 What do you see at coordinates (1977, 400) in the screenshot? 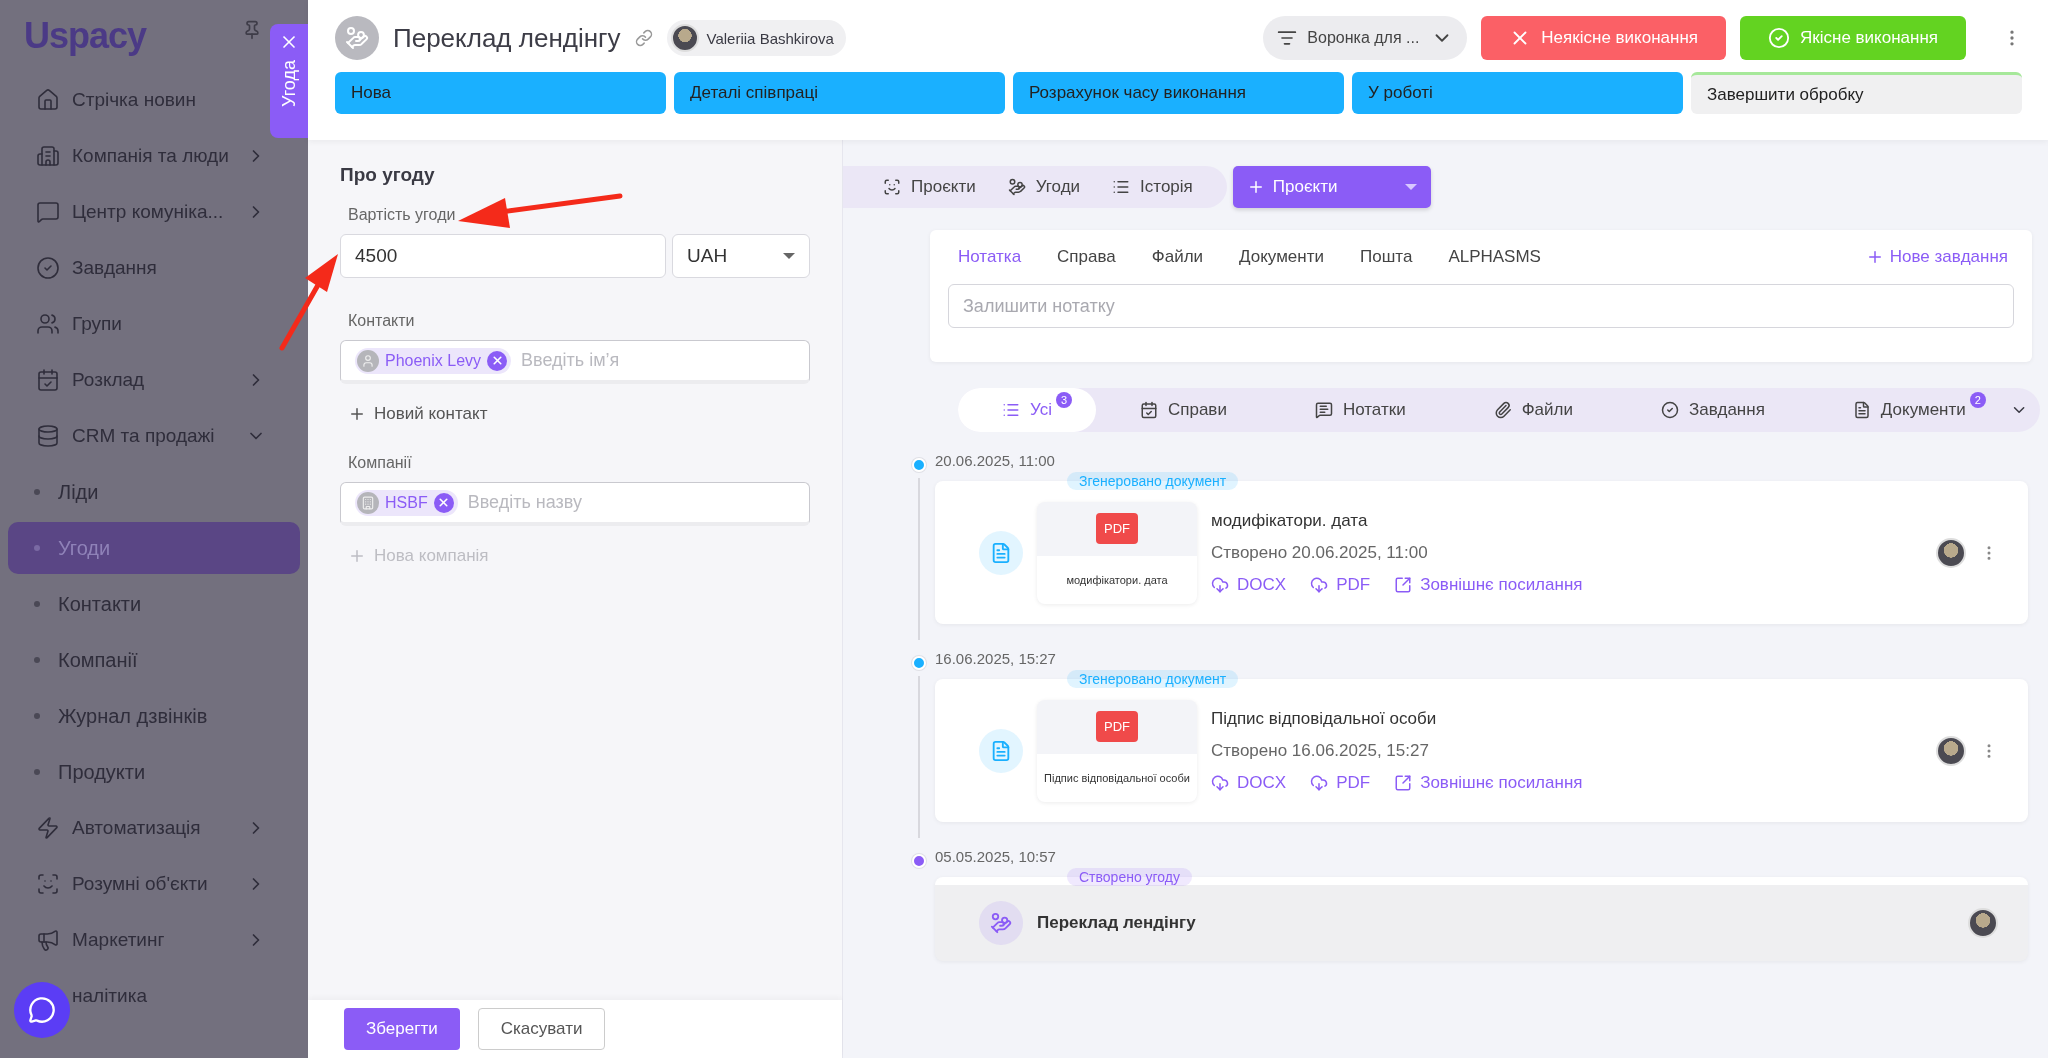
I see `count-badge: 2` at bounding box center [1977, 400].